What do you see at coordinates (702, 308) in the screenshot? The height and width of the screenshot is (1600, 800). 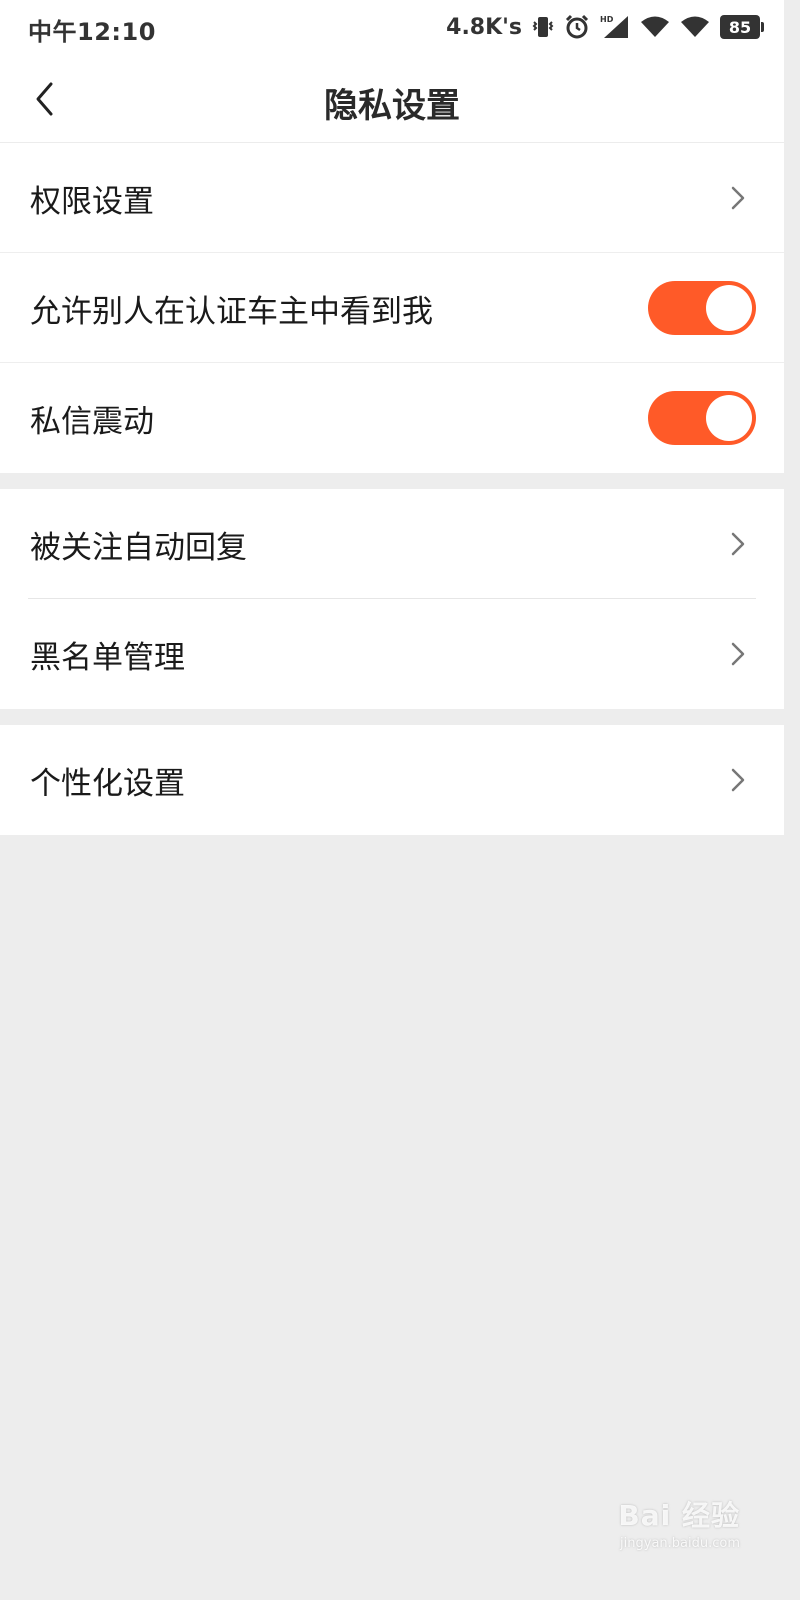 I see `visible-to-owners-toggle` at bounding box center [702, 308].